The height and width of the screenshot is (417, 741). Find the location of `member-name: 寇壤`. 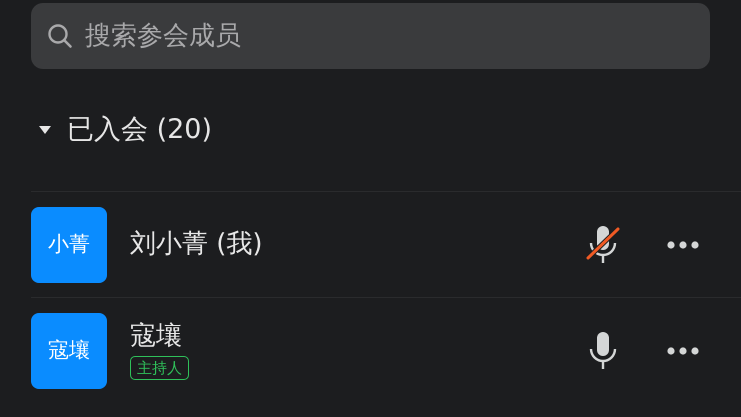

member-name: 寇壤 is located at coordinates (156, 336).